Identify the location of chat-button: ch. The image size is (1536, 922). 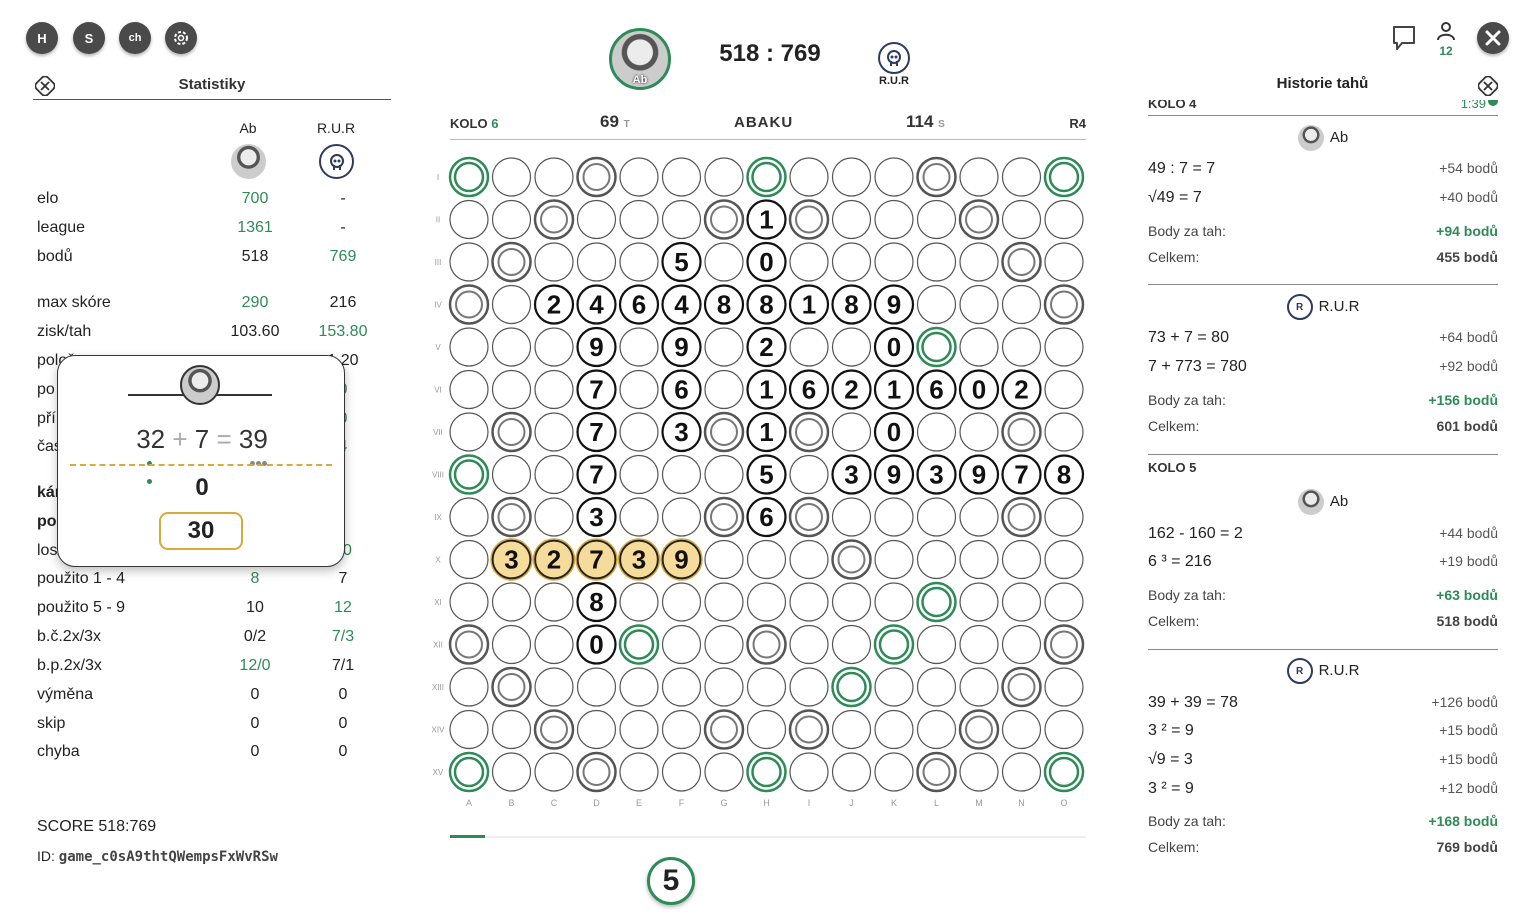
(135, 38).